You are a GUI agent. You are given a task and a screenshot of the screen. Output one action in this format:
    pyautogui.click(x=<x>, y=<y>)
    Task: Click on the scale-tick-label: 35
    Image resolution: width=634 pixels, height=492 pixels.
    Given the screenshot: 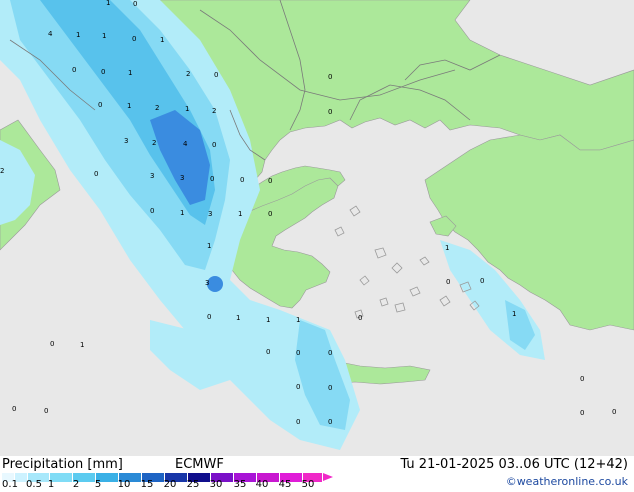 What is the action you would take?
    pyautogui.click(x=240, y=484)
    